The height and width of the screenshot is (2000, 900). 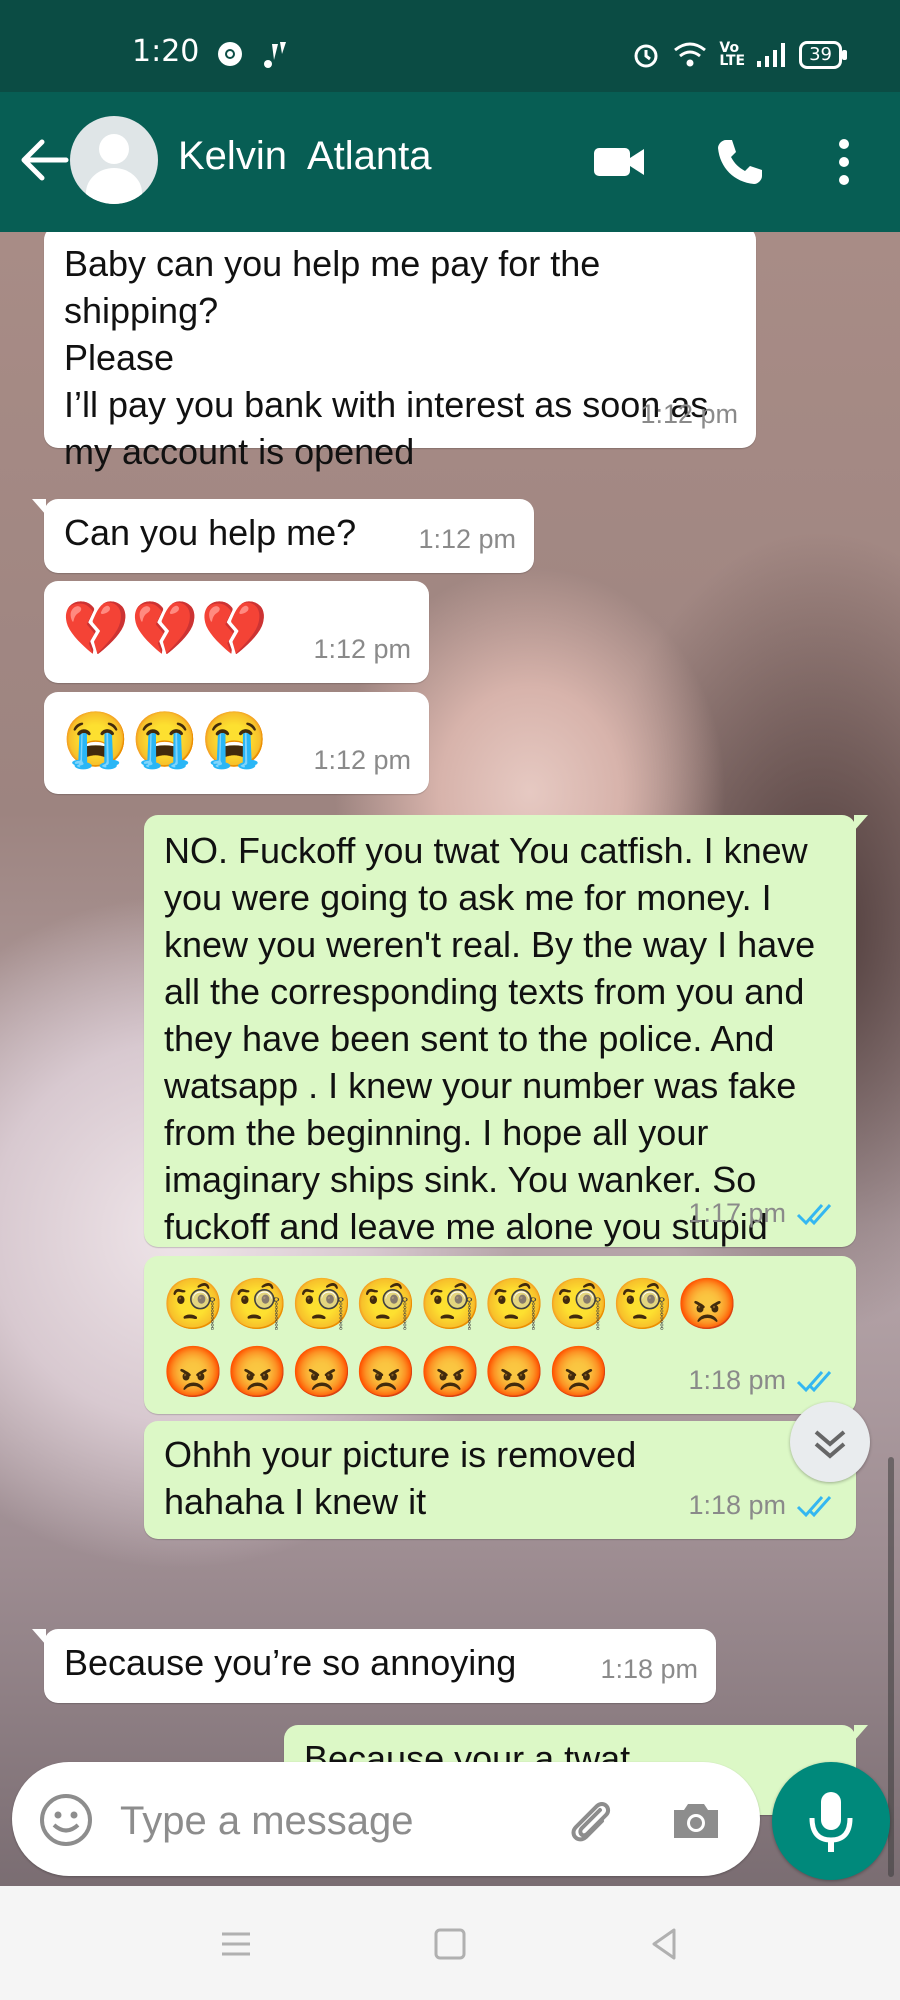 I want to click on message-outgoing: 🧐🧐🧐🧐🧐🧐🧐🧐😡😡😡😡😡😡😡😡 1:18 pm, so click(x=500, y=1335).